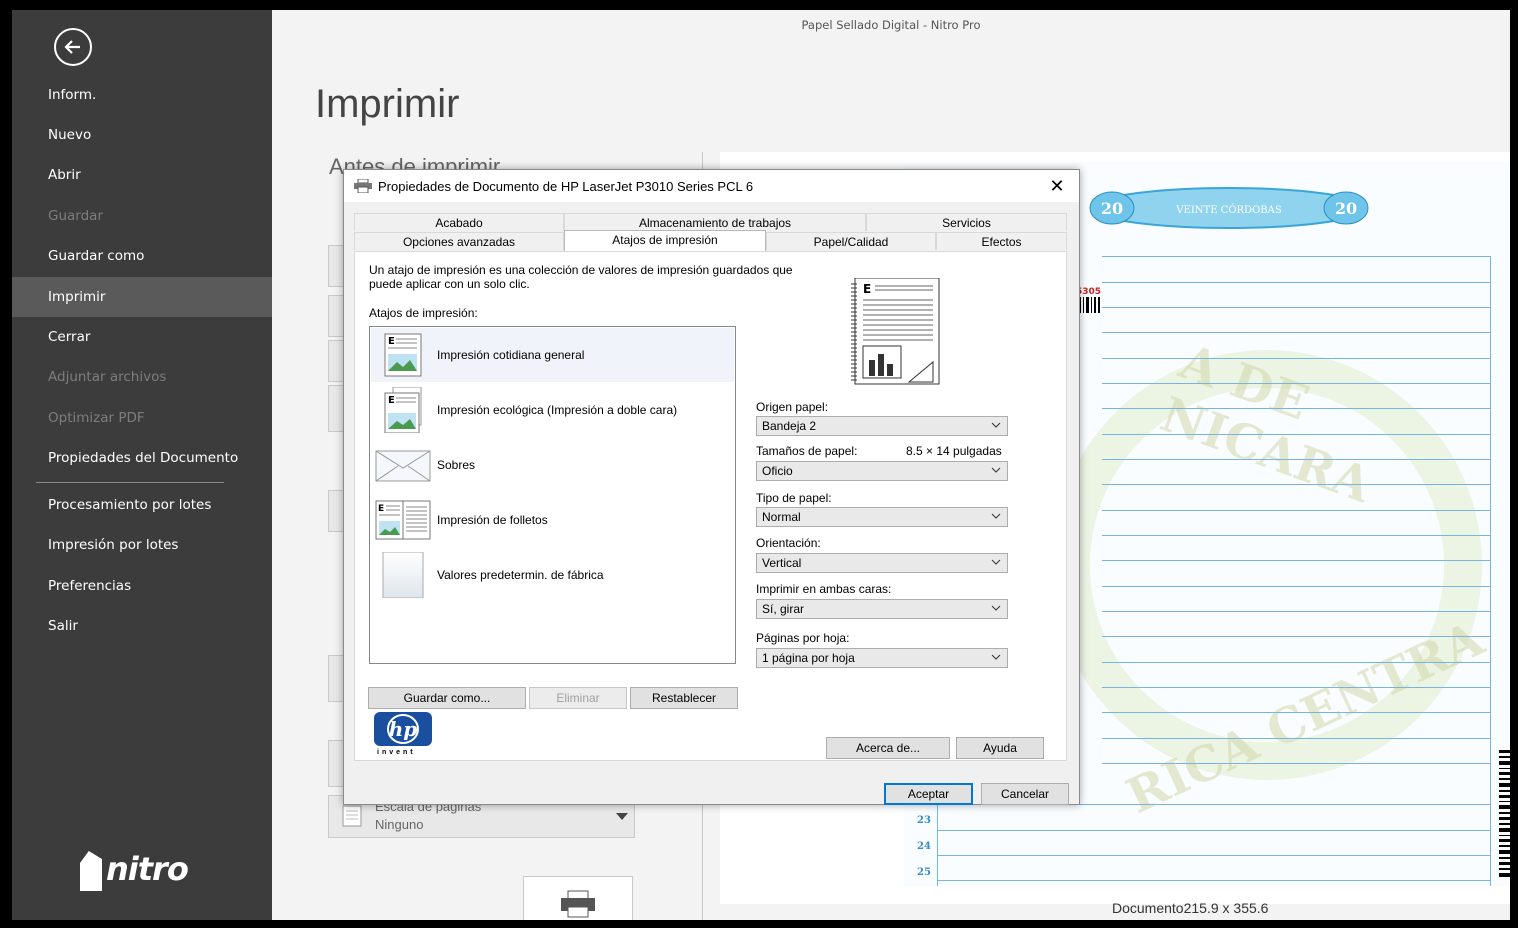  What do you see at coordinates (399, 824) in the screenshot?
I see `page-scale-value: Ninguno` at bounding box center [399, 824].